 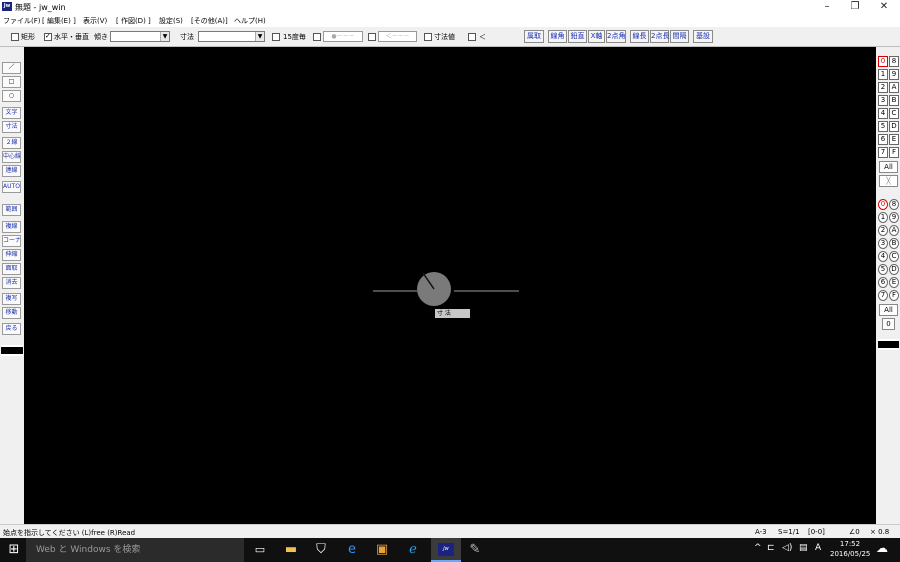 I want to click on layer-line-indicator, so click(x=888, y=344).